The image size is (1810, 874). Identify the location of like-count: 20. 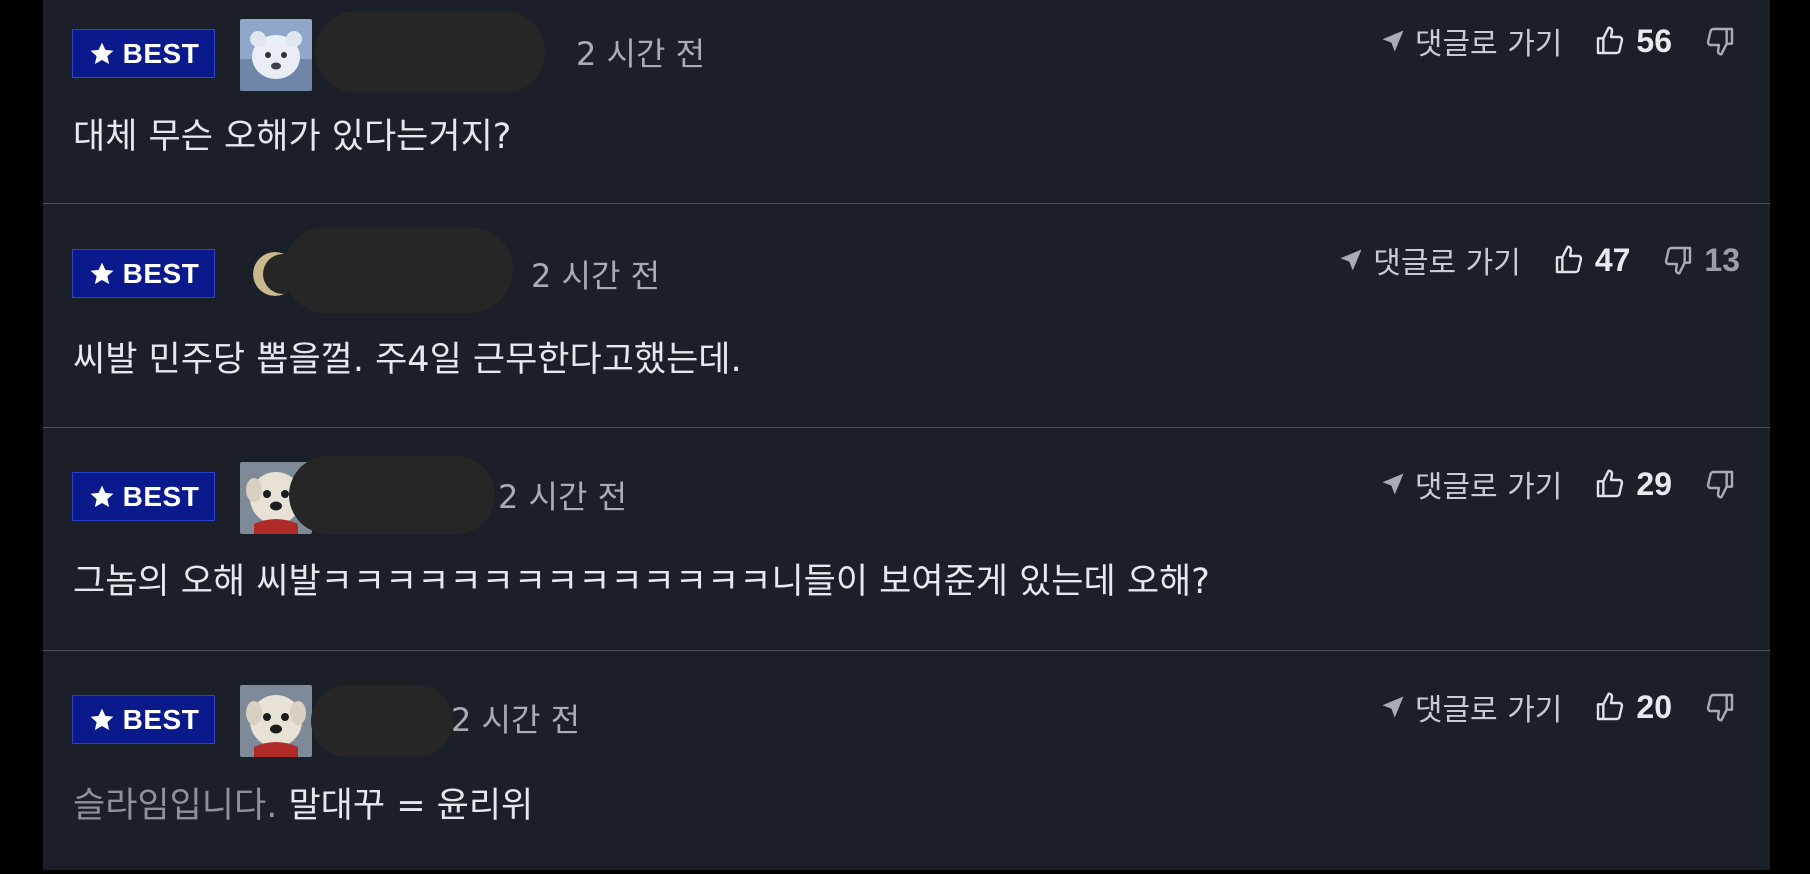
(1654, 706).